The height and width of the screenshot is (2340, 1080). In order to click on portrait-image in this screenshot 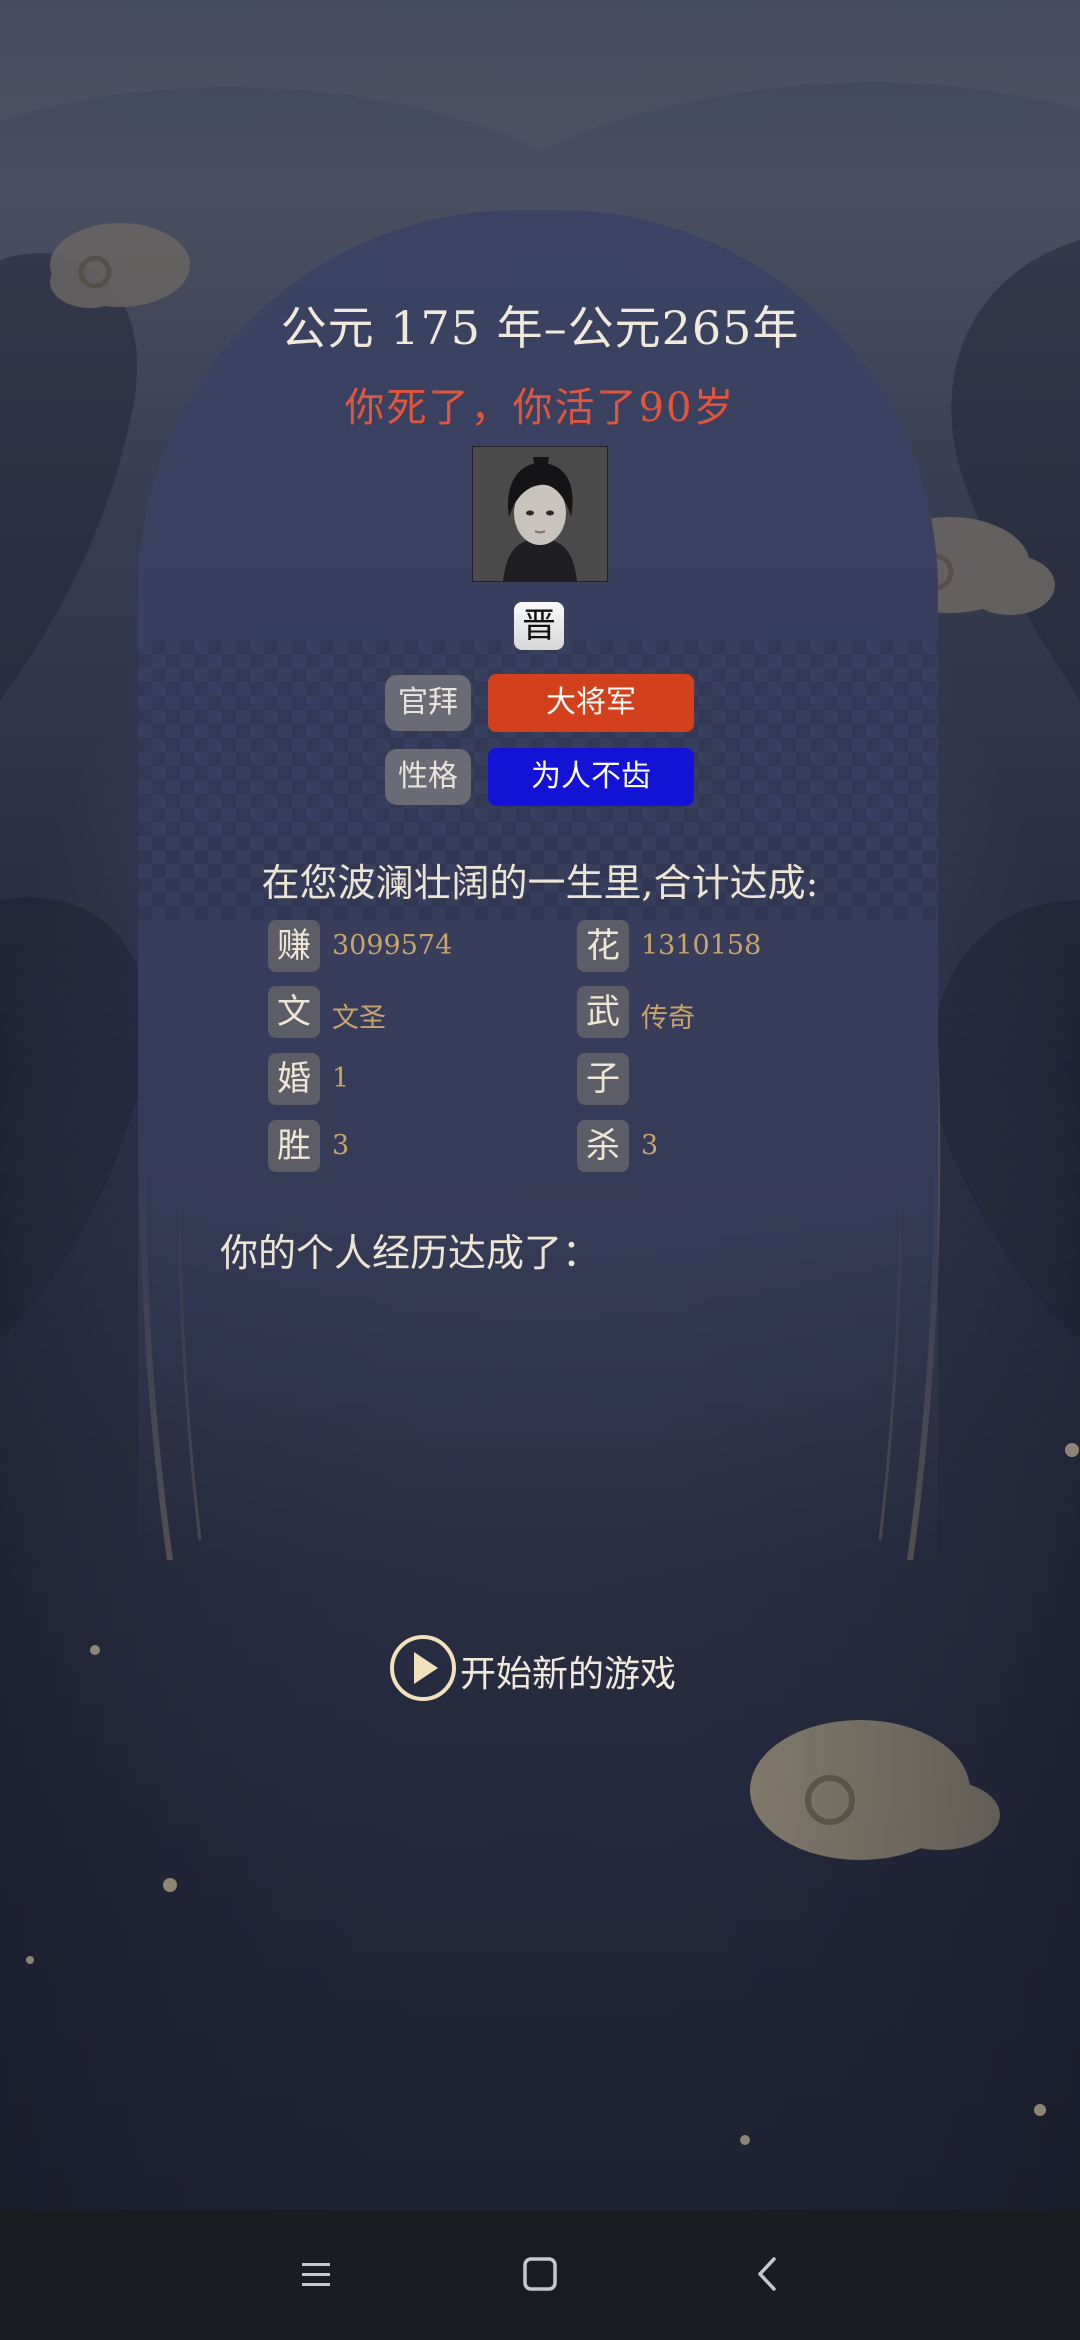, I will do `click(540, 514)`.